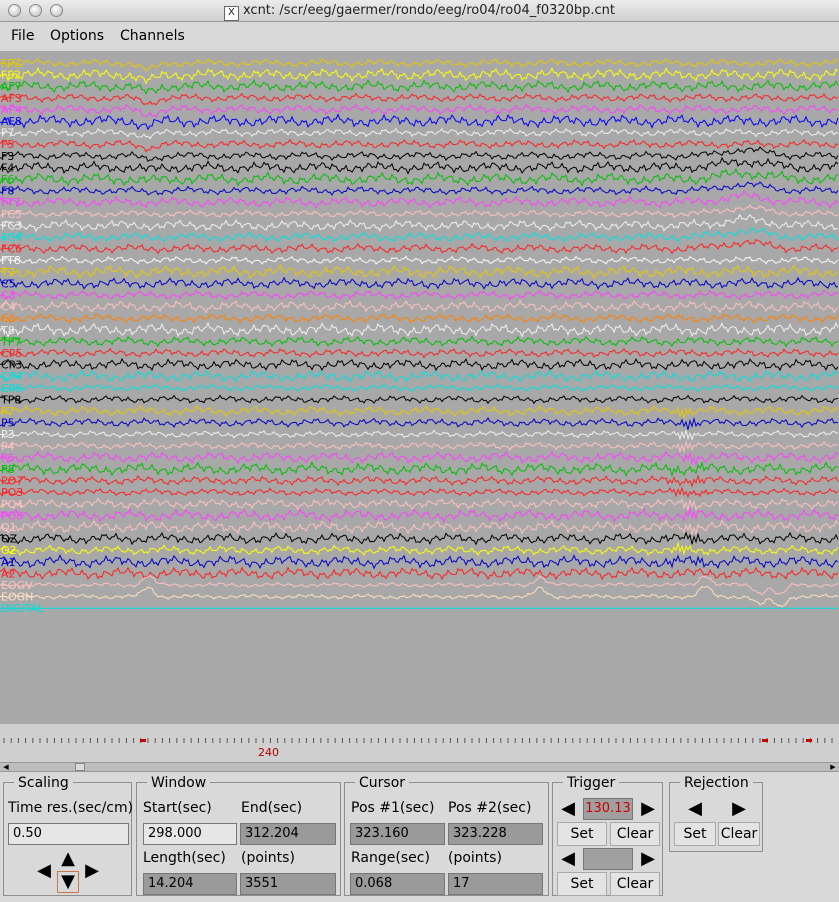 This screenshot has height=902, width=839. Describe the element at coordinates (419, 548) in the screenshot. I see `trace-o2` at that location.